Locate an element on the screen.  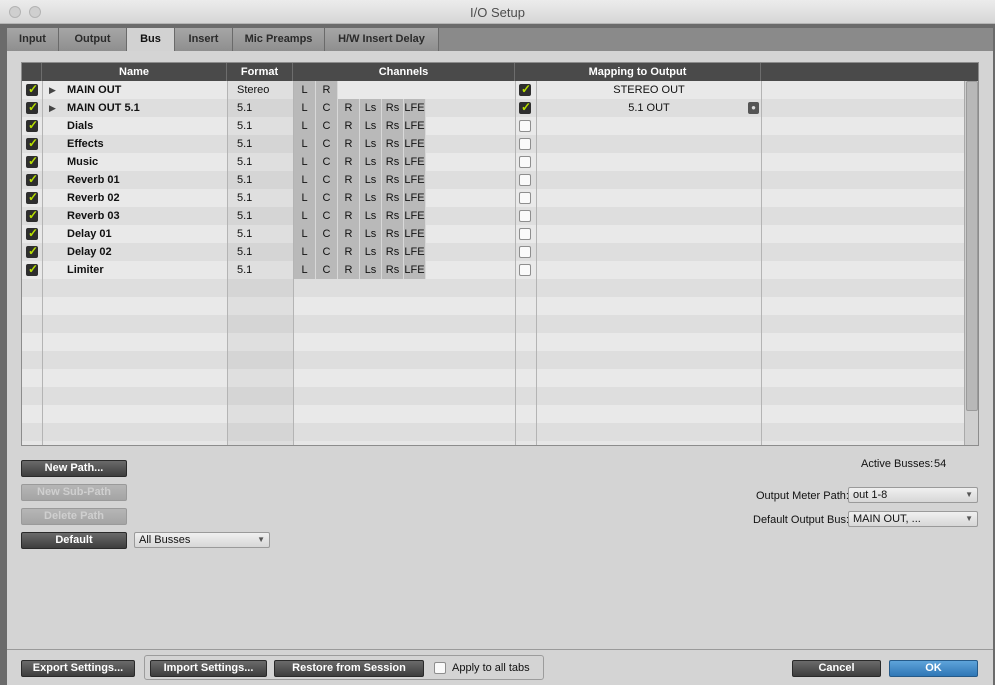
tab-hw-insert-delay: H/W Insert Delay is located at coordinates (382, 40).